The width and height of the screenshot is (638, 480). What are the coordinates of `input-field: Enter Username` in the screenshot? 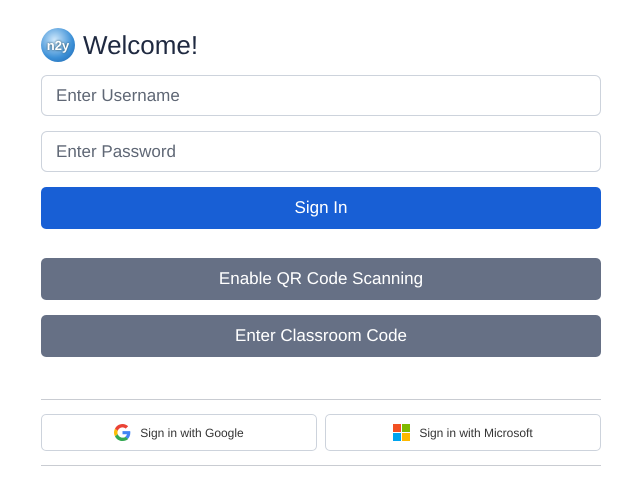 It's located at (321, 95).